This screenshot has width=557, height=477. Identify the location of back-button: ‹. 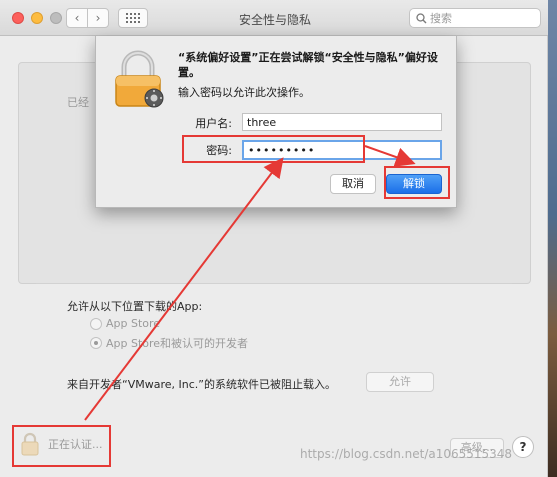
(77, 18).